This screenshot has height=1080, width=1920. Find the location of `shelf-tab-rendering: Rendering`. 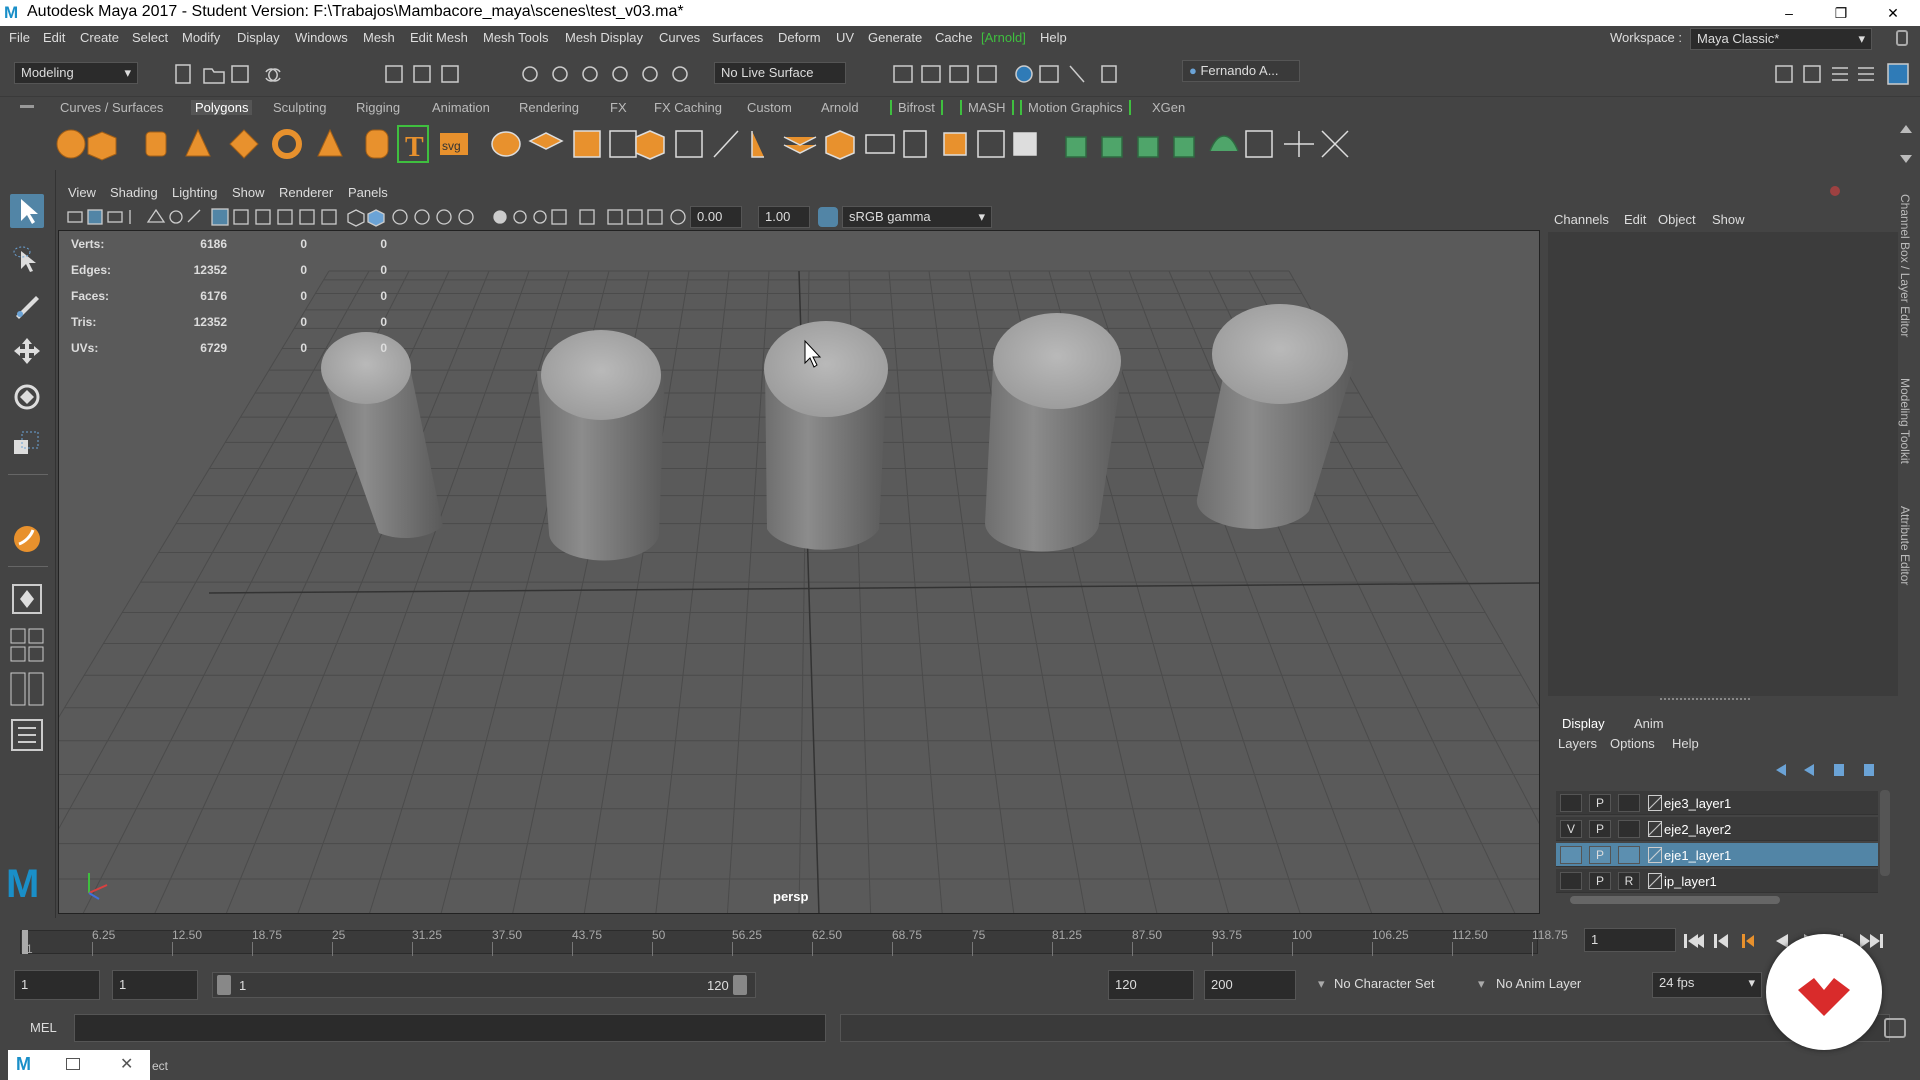

shelf-tab-rendering: Rendering is located at coordinates (549, 107).